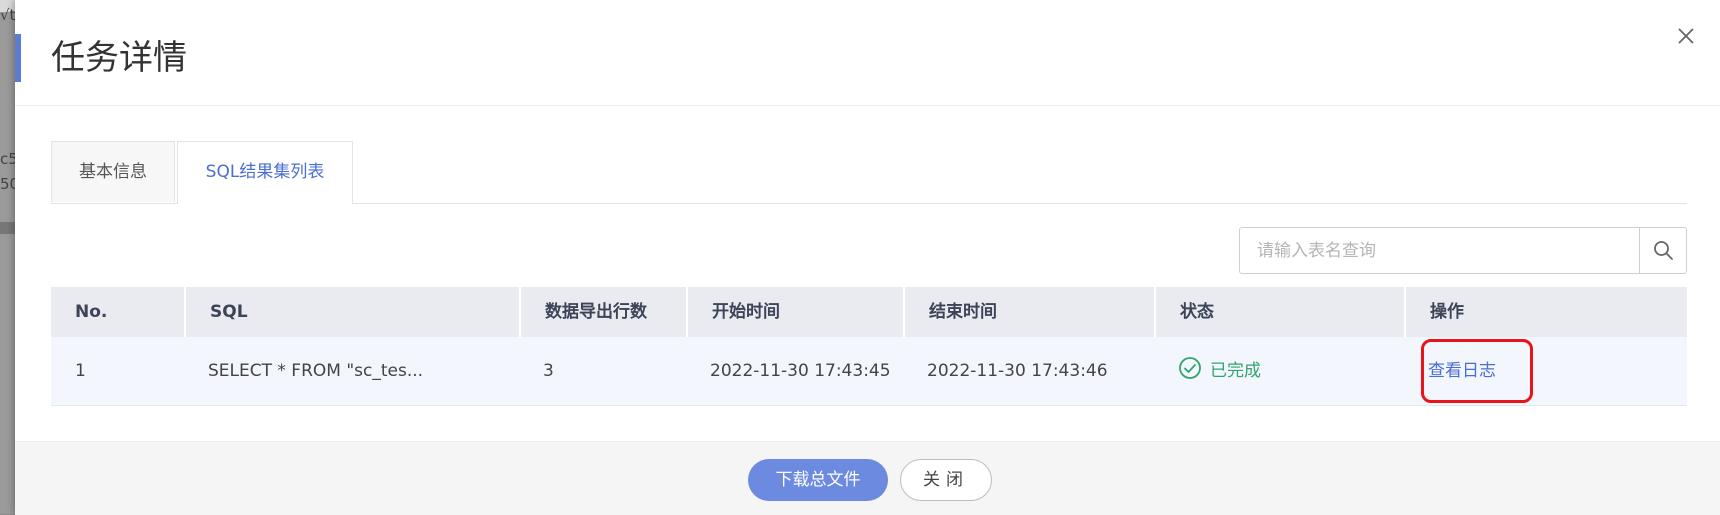 Image resolution: width=1720 pixels, height=515 pixels. Describe the element at coordinates (7, 184) in the screenshot. I see `background-text-fragment: 50` at that location.